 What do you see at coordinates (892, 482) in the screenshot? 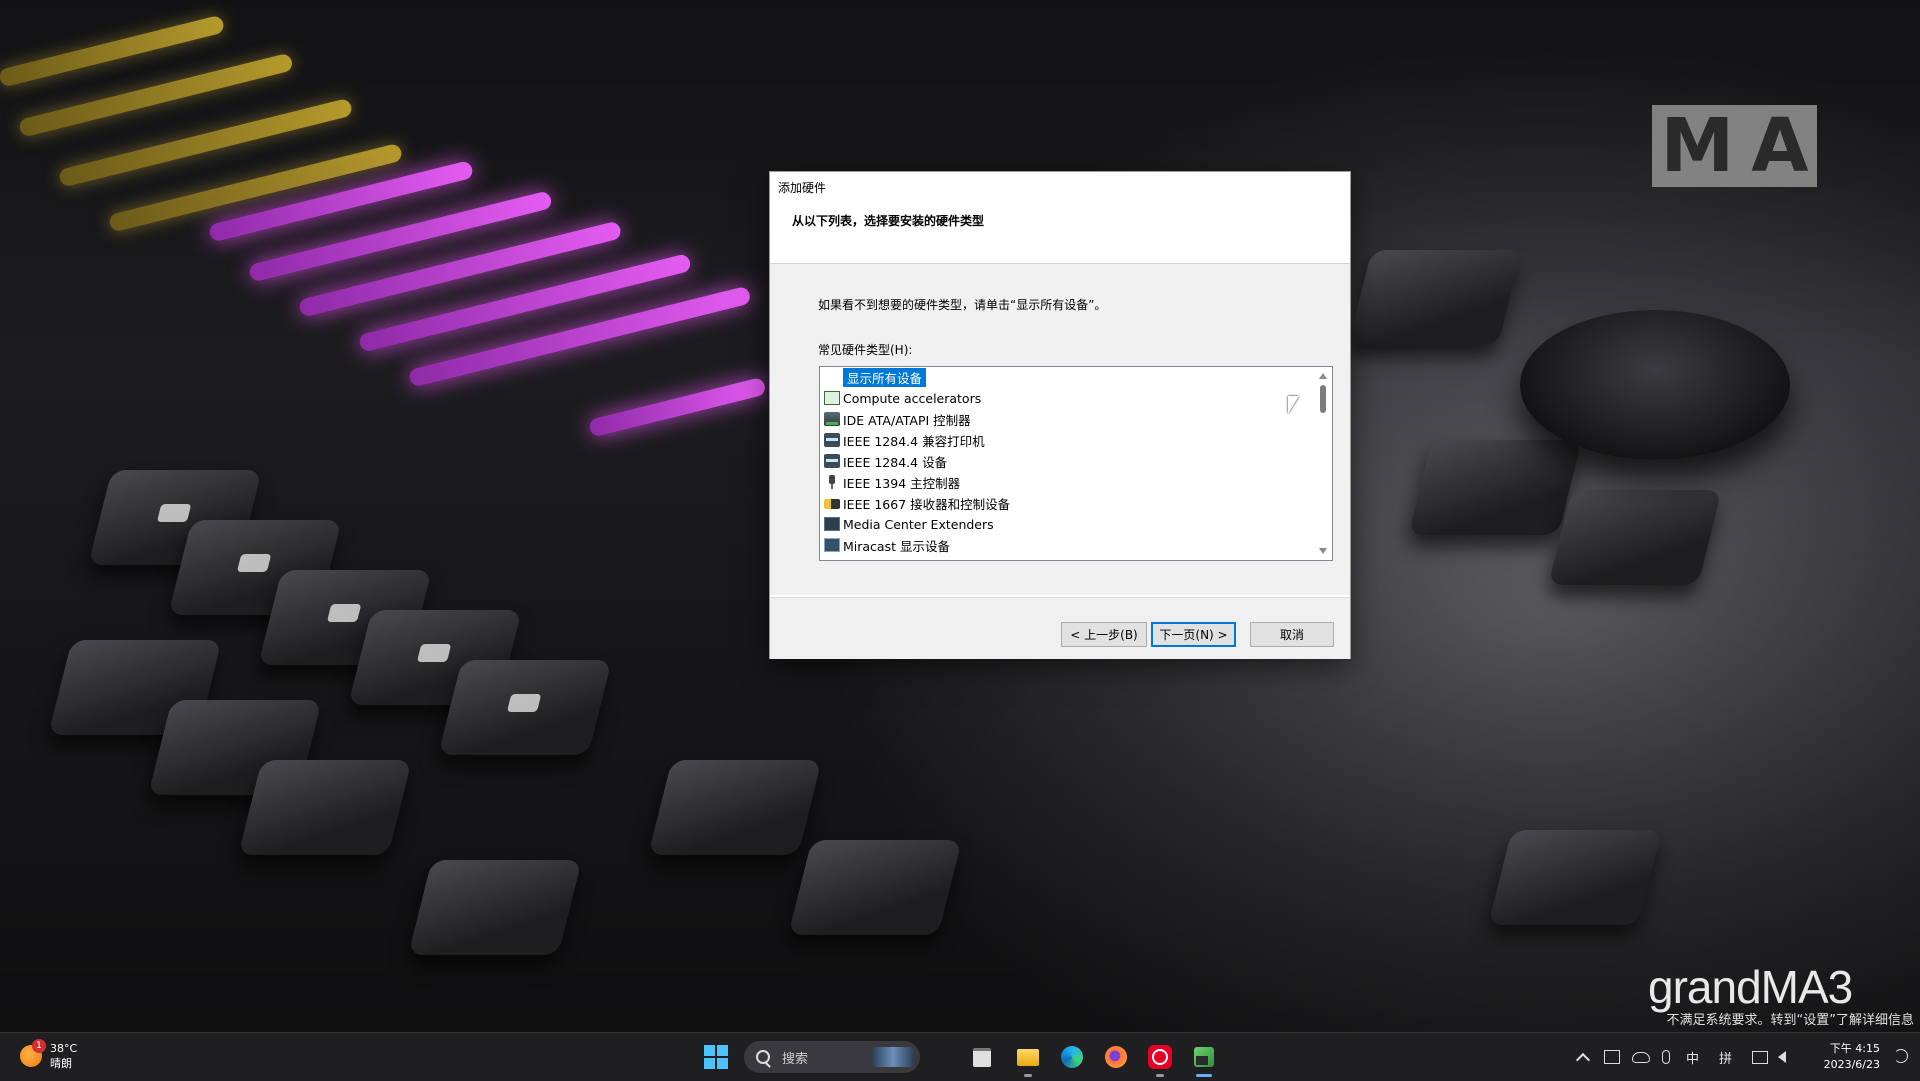
I see `list-item: IEEE 1394 主控制器` at bounding box center [892, 482].